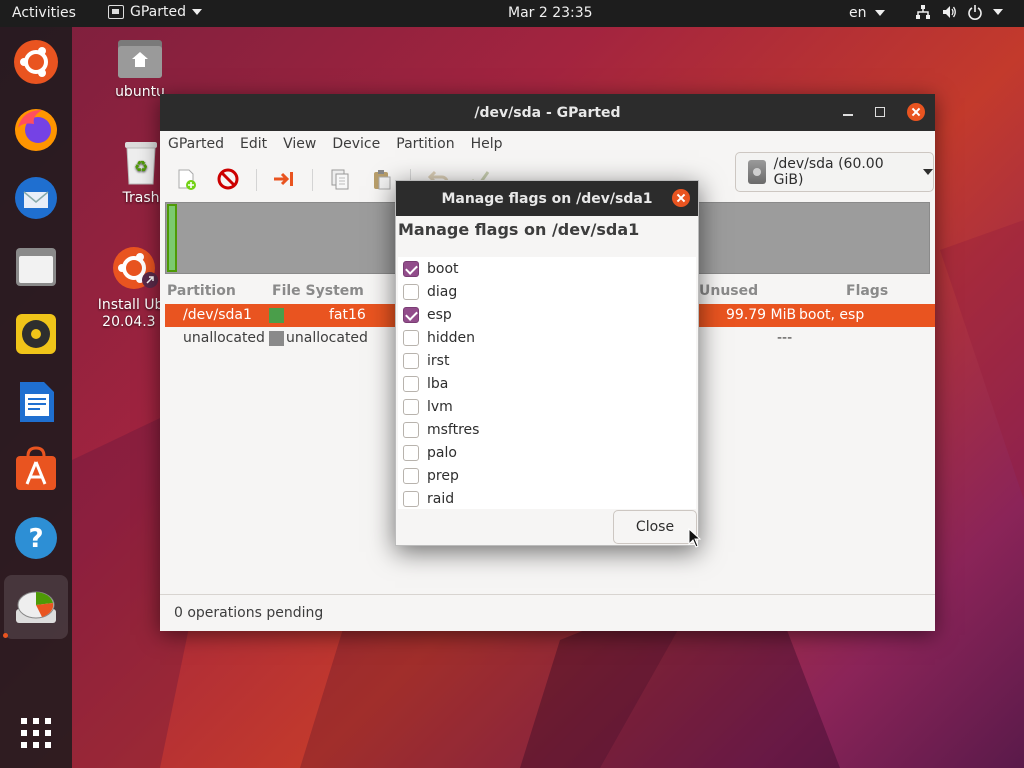 The width and height of the screenshot is (1024, 768). I want to click on flag-row-hidden: hidden, so click(547, 337).